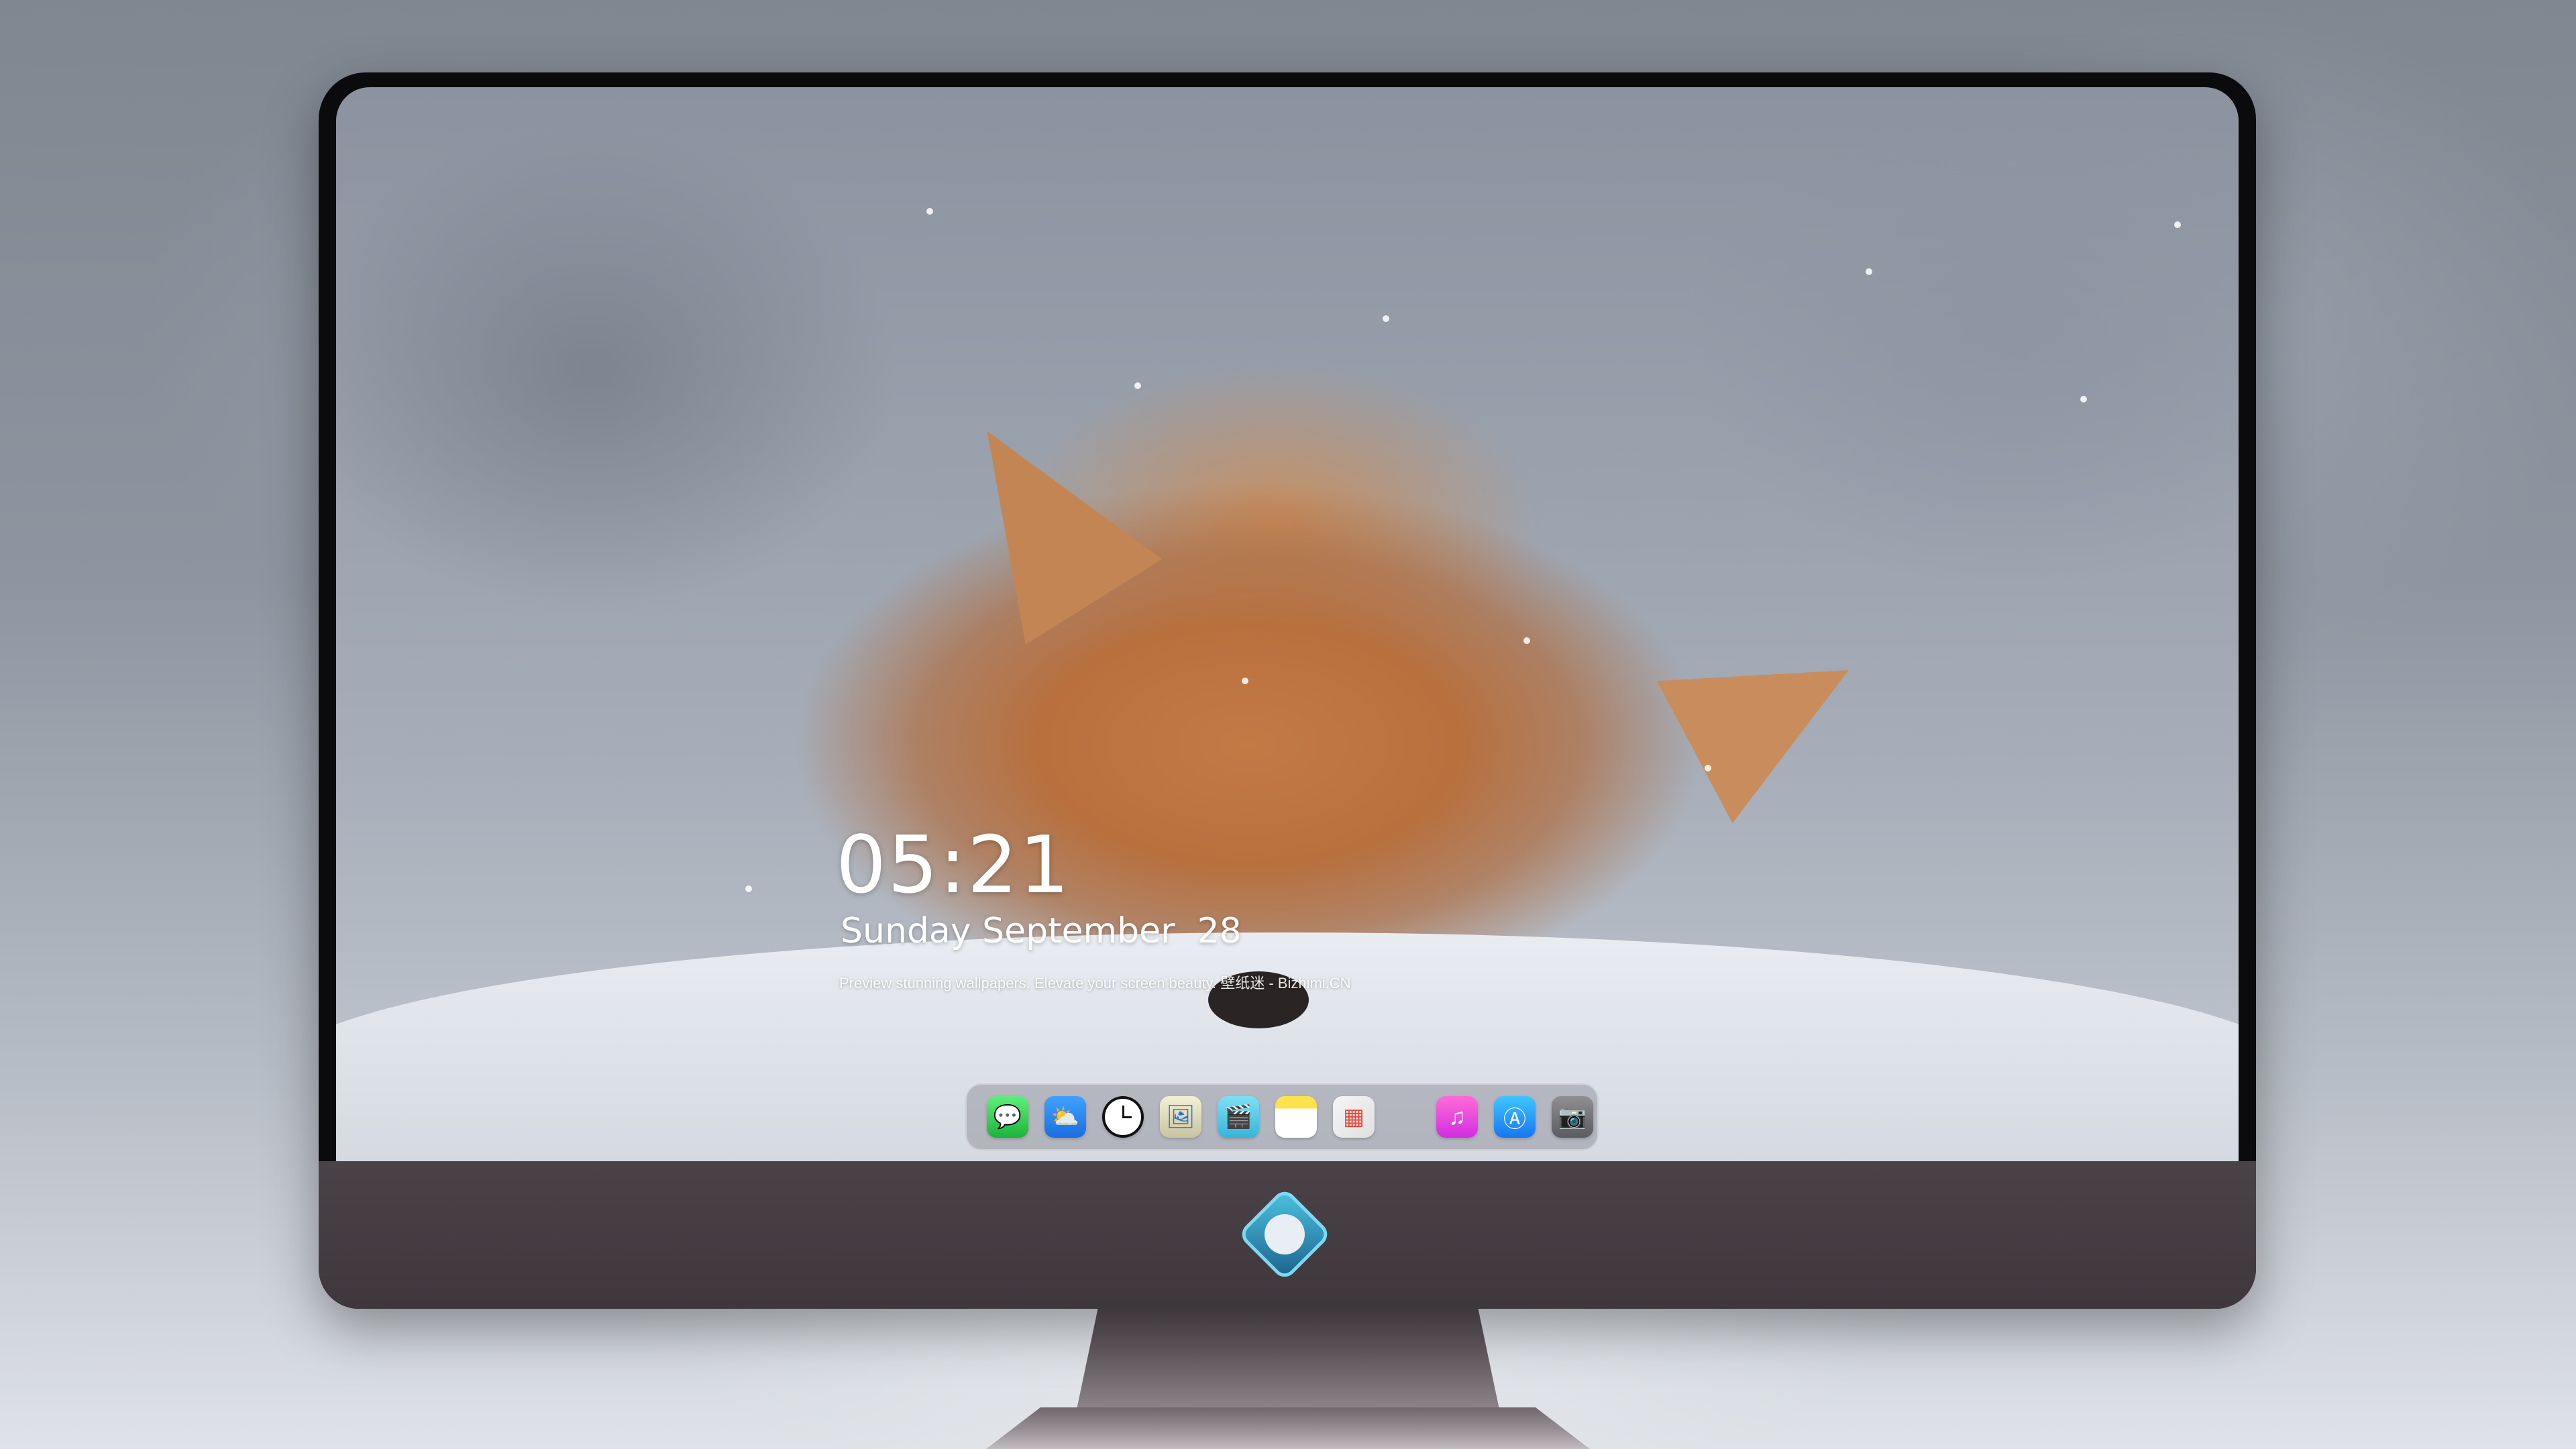 The width and height of the screenshot is (2576, 1449). Describe the element at coordinates (953, 864) in the screenshot. I see `lock-screen-time: 05:21` at that location.